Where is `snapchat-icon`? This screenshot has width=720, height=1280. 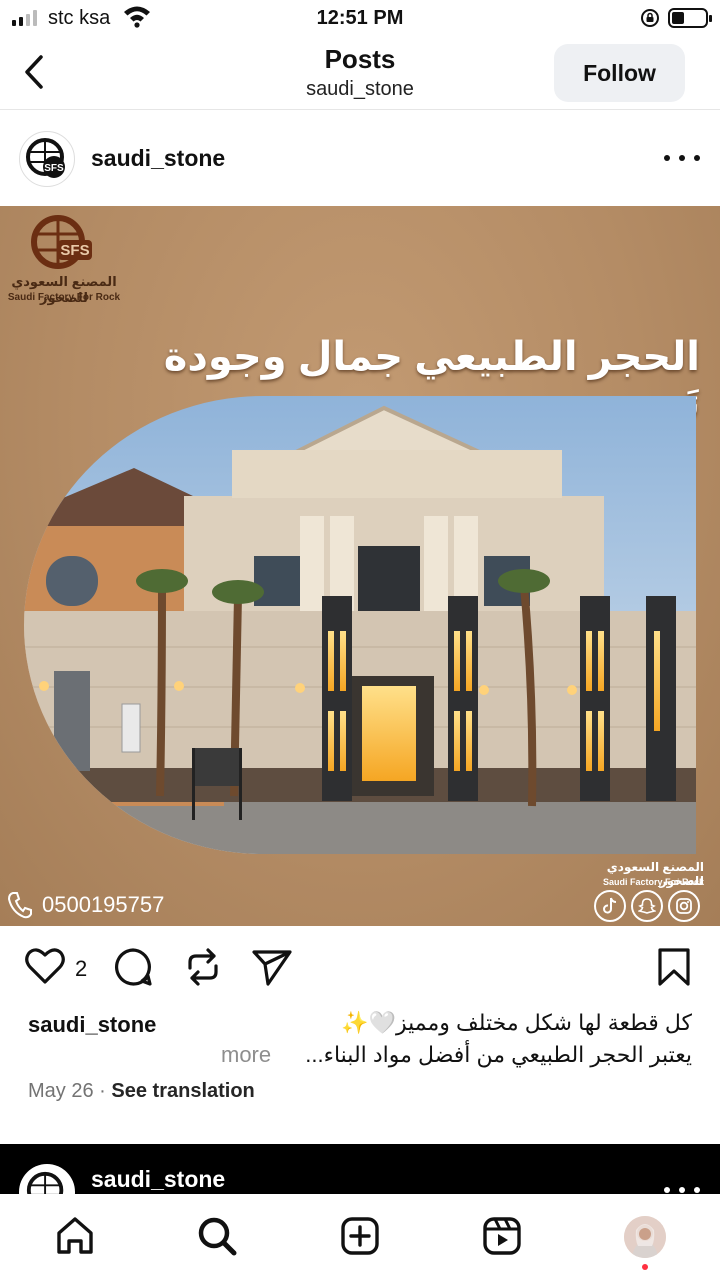
snapchat-icon is located at coordinates (647, 906).